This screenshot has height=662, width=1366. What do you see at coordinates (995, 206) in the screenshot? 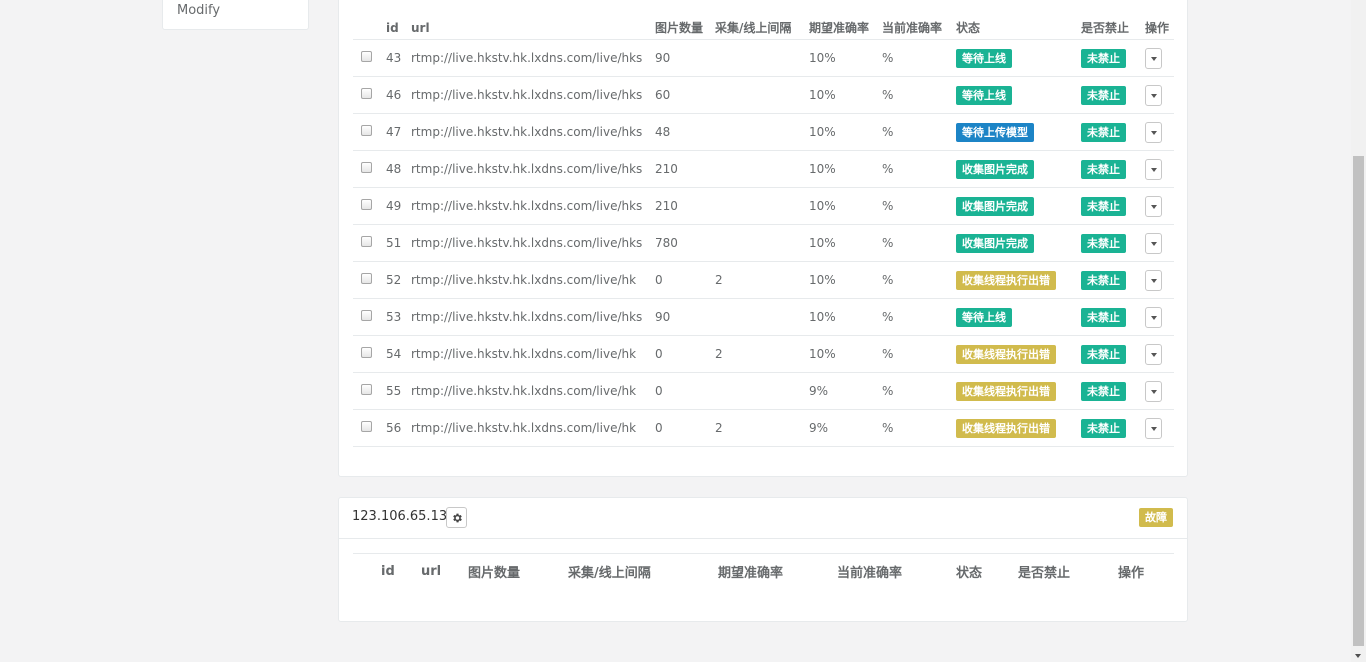
I see `status-badge: 收集图片完成` at bounding box center [995, 206].